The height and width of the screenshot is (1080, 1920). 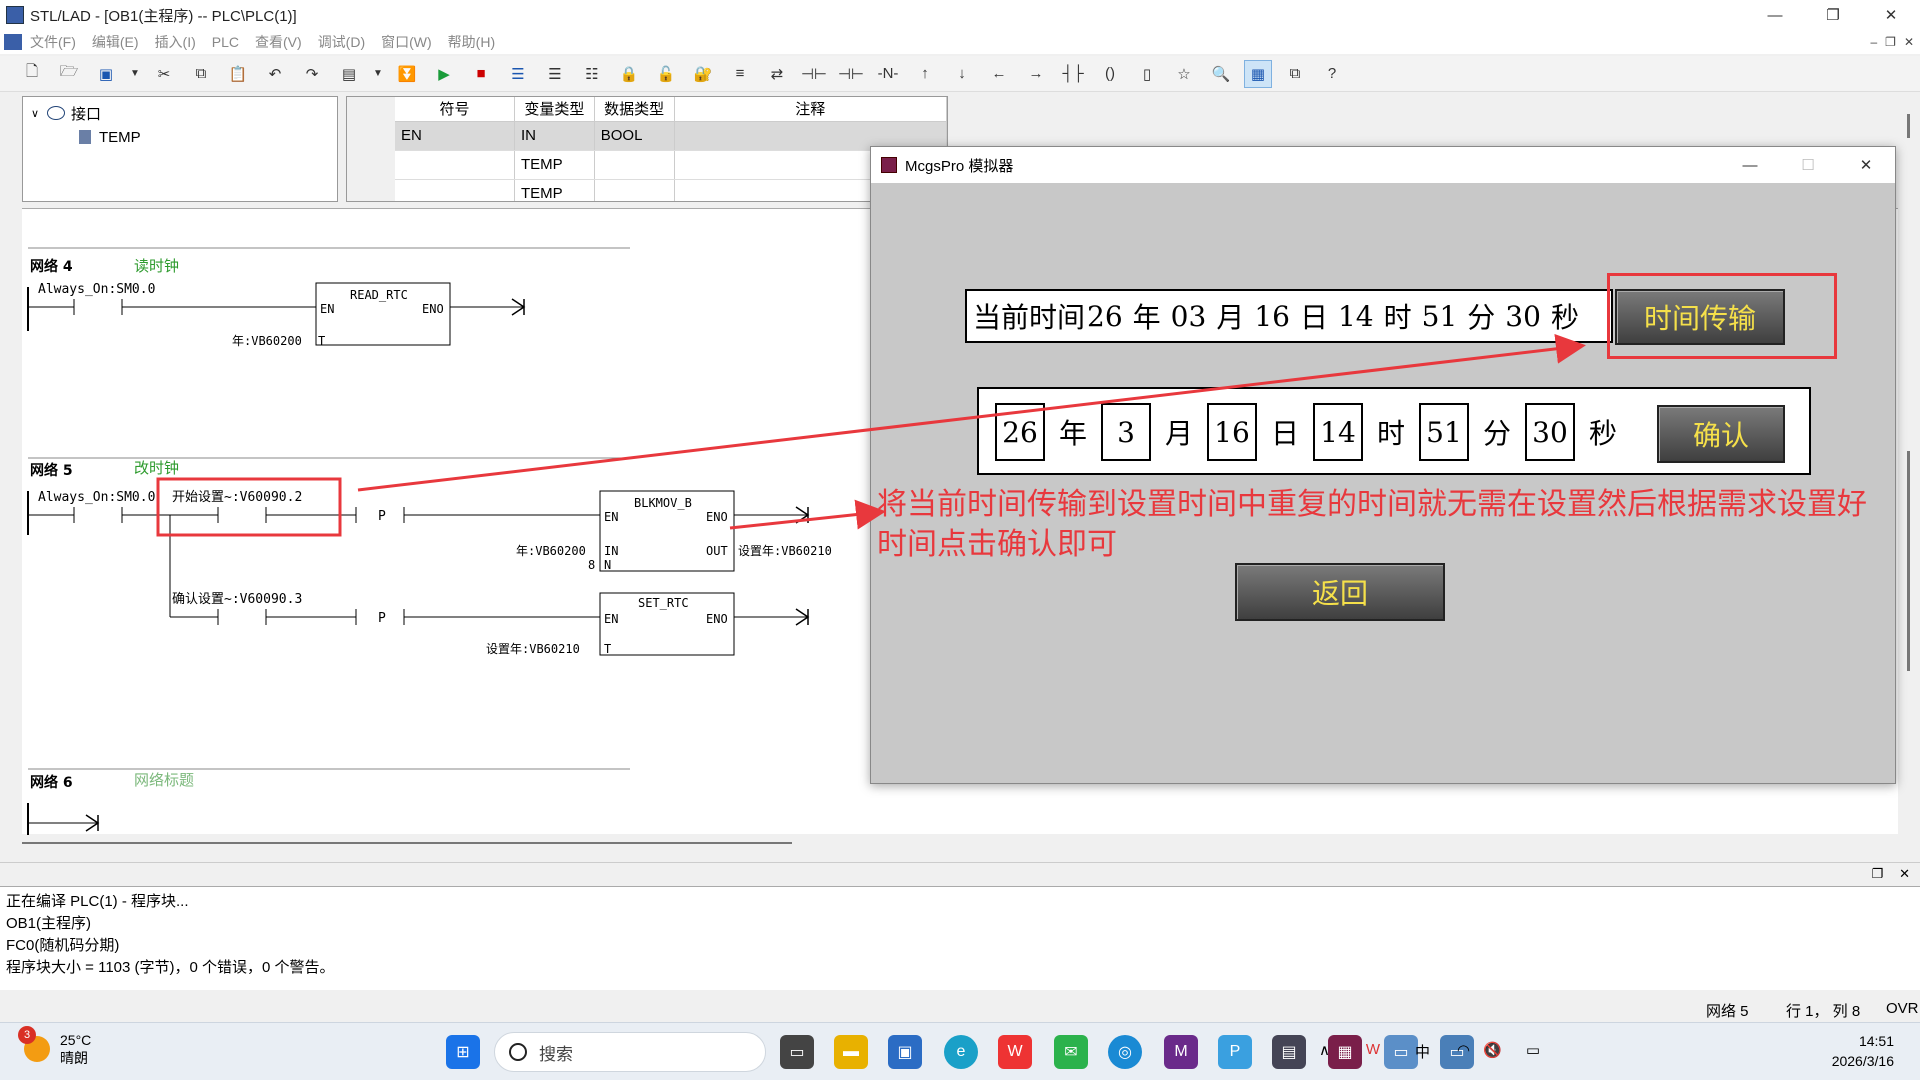 I want to click on maximize-button: ☐, so click(x=1808, y=165).